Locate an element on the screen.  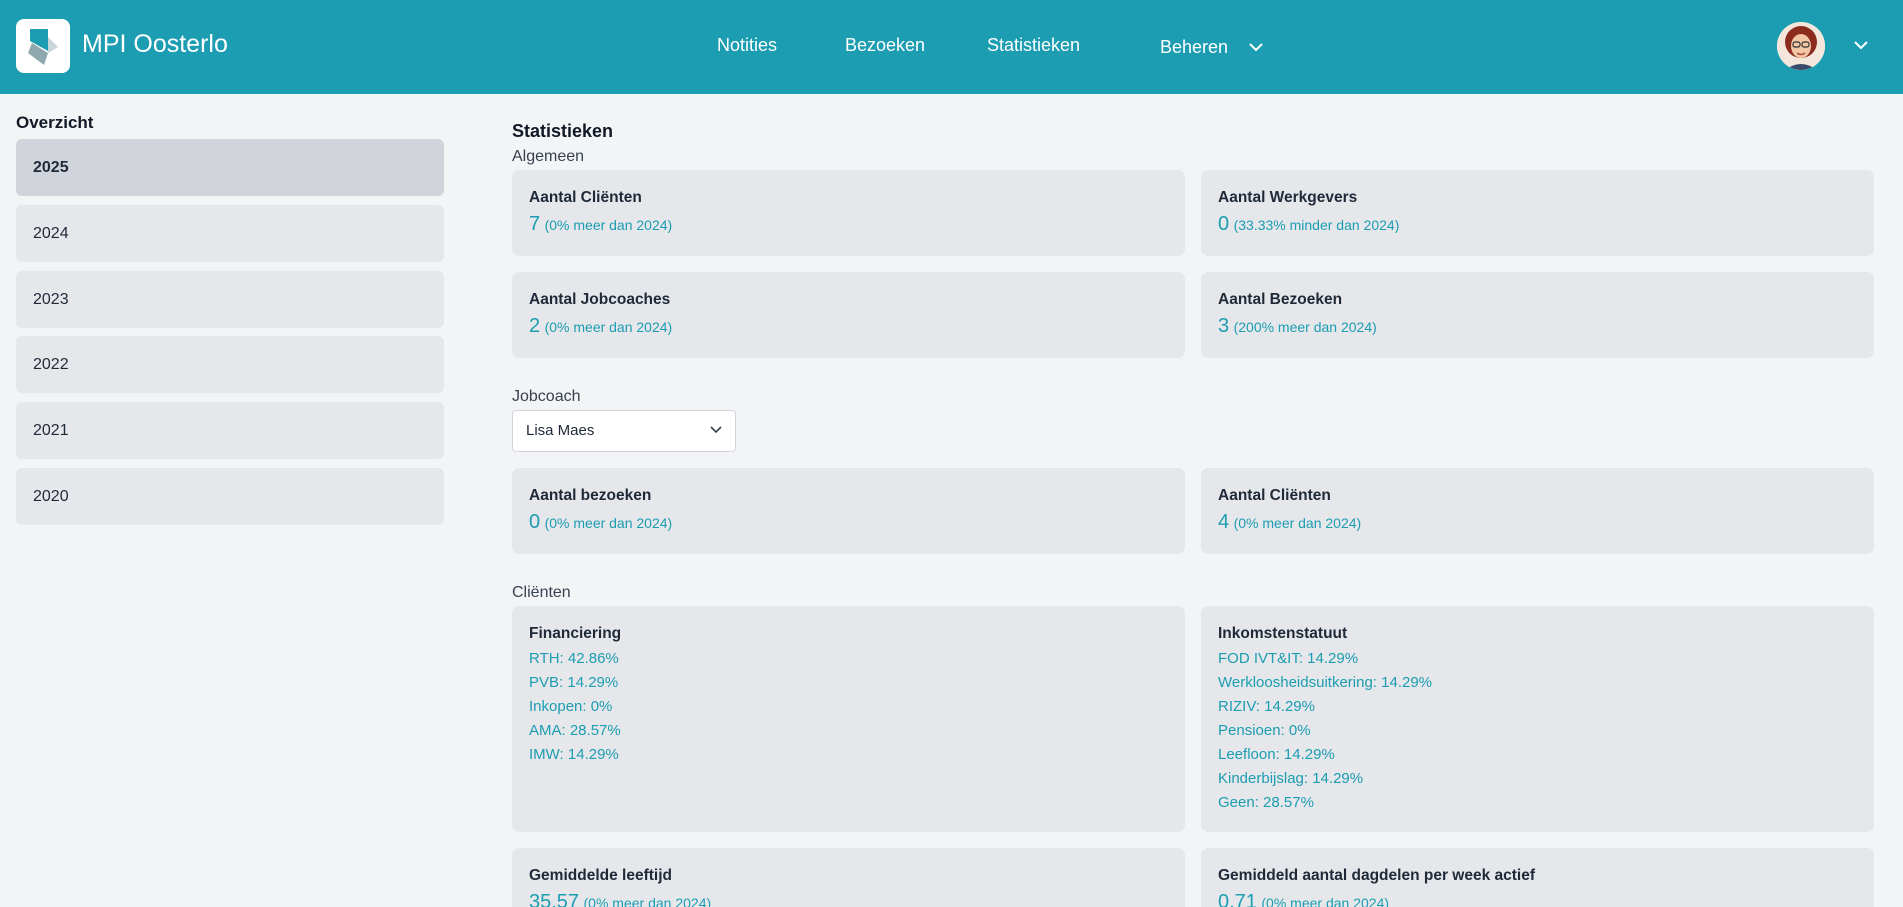
user-menu-chevron-down-icon is located at coordinates (1861, 45).